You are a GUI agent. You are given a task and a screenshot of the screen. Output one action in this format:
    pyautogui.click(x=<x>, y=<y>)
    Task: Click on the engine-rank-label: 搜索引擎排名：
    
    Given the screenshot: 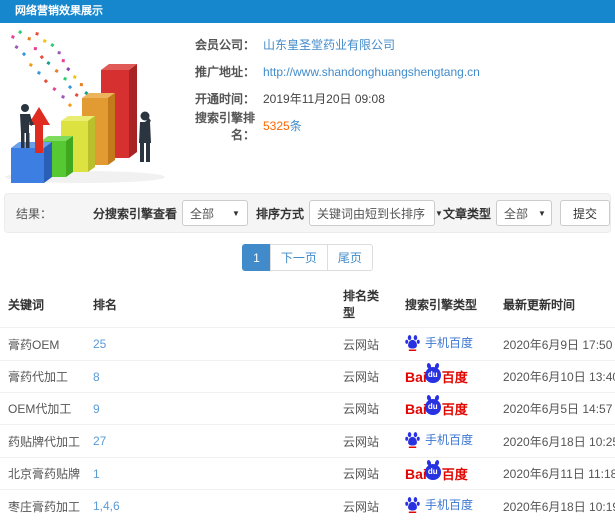 What is the action you would take?
    pyautogui.click(x=224, y=126)
    